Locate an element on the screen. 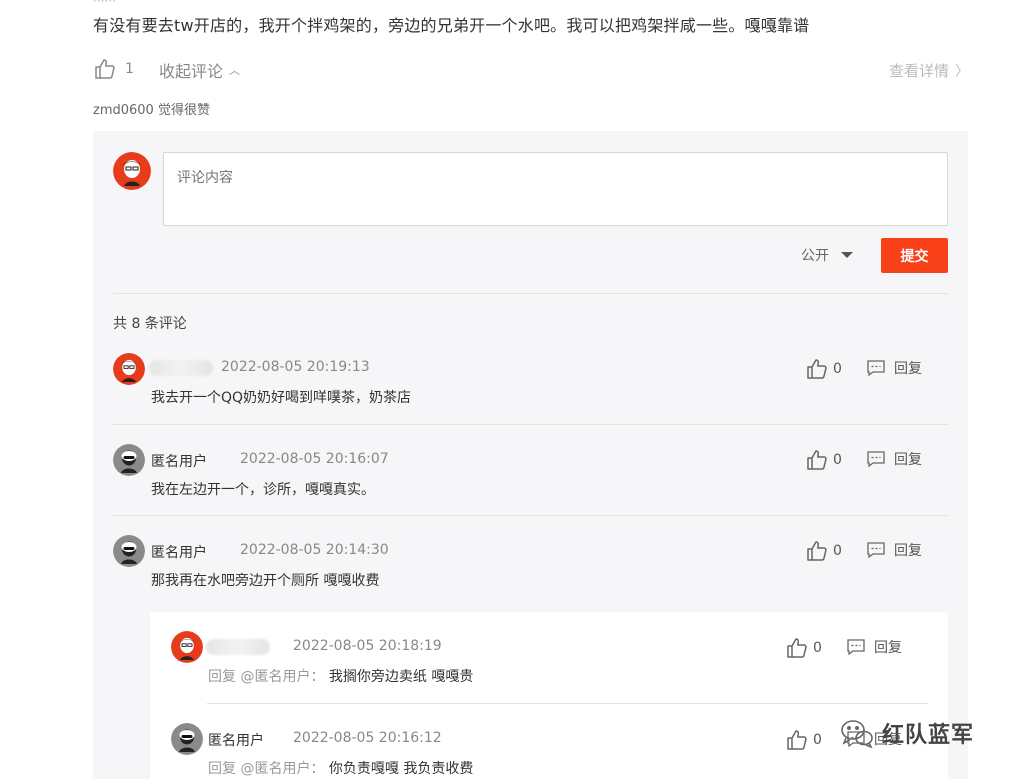 This screenshot has width=1030, height=779. reply-author: 匿名用户 is located at coordinates (236, 740).